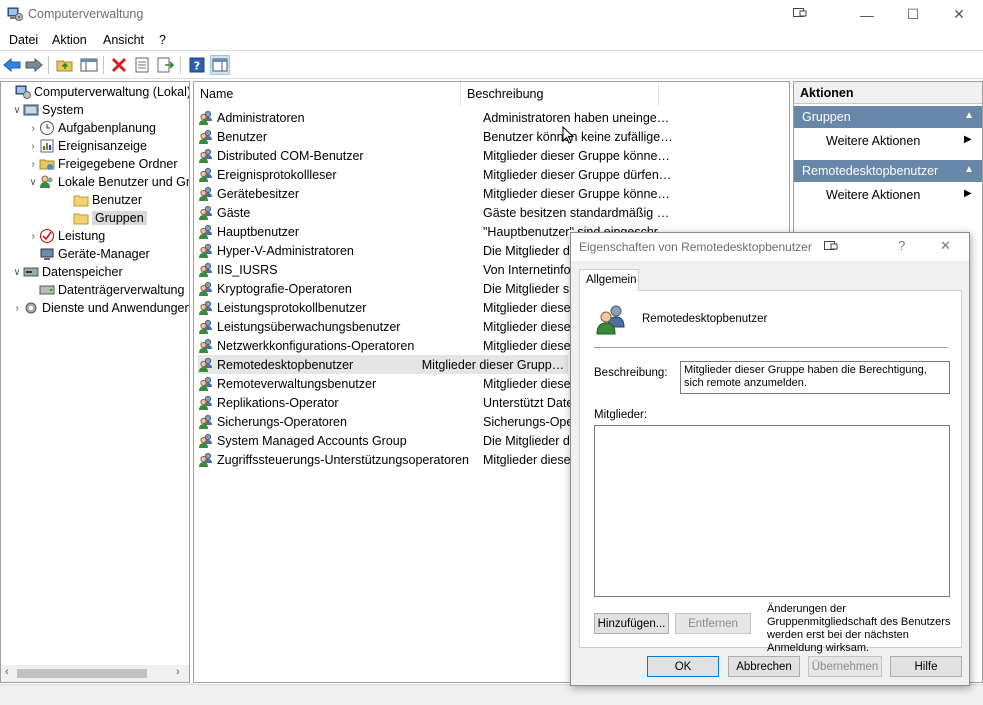 The height and width of the screenshot is (705, 983). I want to click on title-bar: Computerverwaltung — ☐ ✕, so click(491, 14).